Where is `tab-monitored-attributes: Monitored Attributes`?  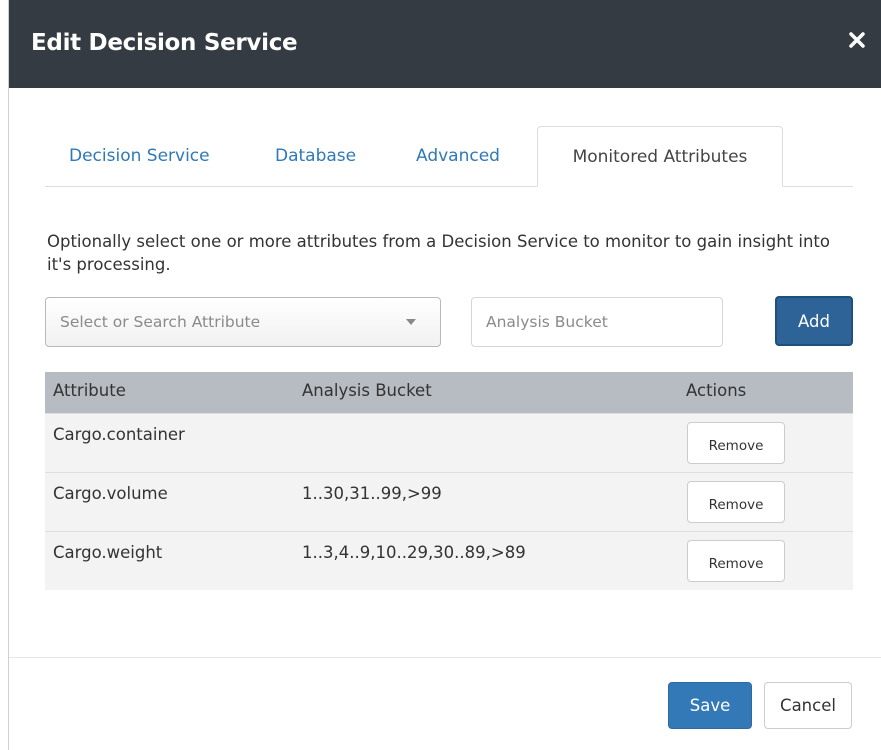
tab-monitored-attributes: Monitored Attributes is located at coordinates (660, 156).